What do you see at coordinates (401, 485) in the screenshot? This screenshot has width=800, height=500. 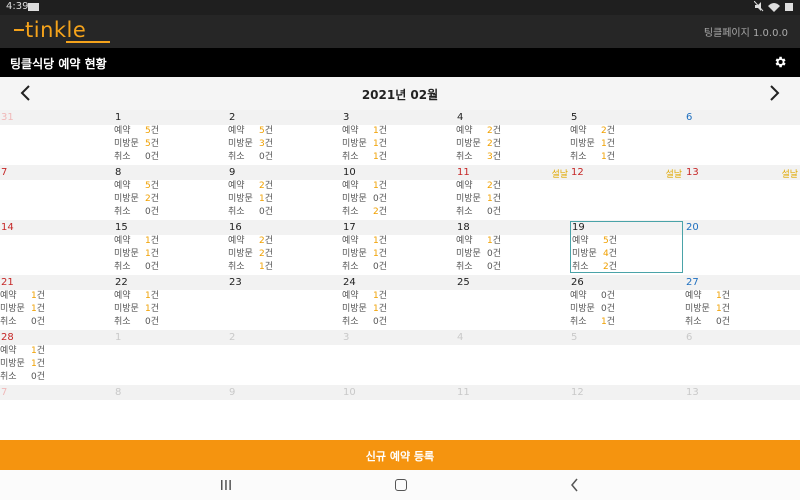 I see `home-icon` at bounding box center [401, 485].